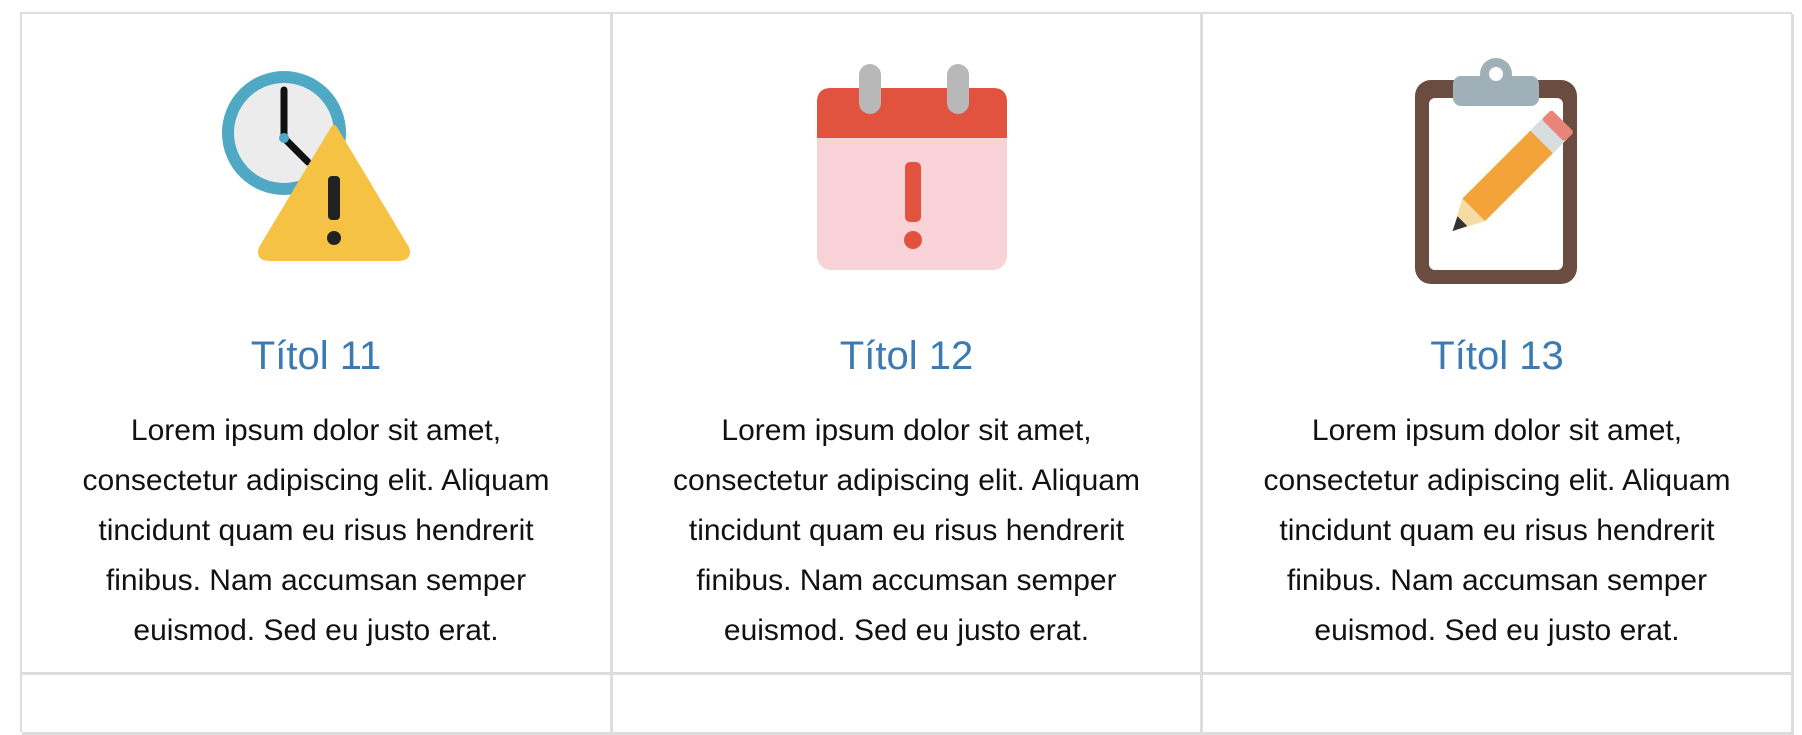  I want to click on clipboard-pencil-icon, so click(1497, 178).